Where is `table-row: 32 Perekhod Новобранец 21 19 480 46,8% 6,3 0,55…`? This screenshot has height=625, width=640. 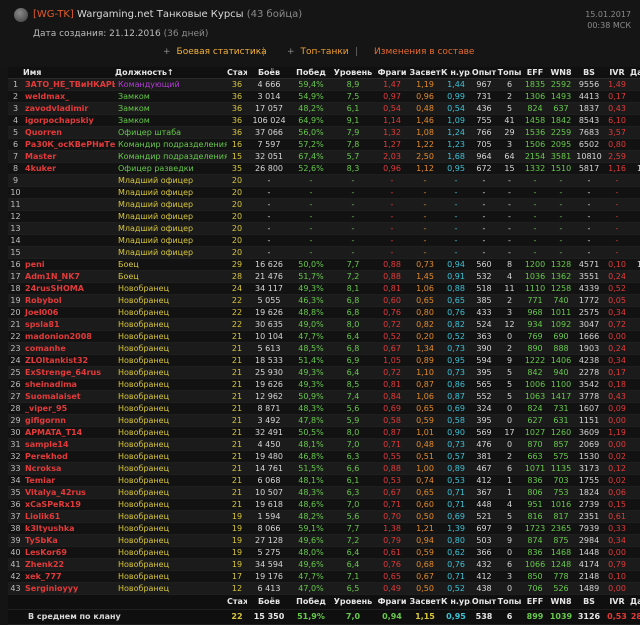
table-row: 32 Perekhod Новобранец 21 19 480 46,8% 6,3 0,55… is located at coordinates (324, 456).